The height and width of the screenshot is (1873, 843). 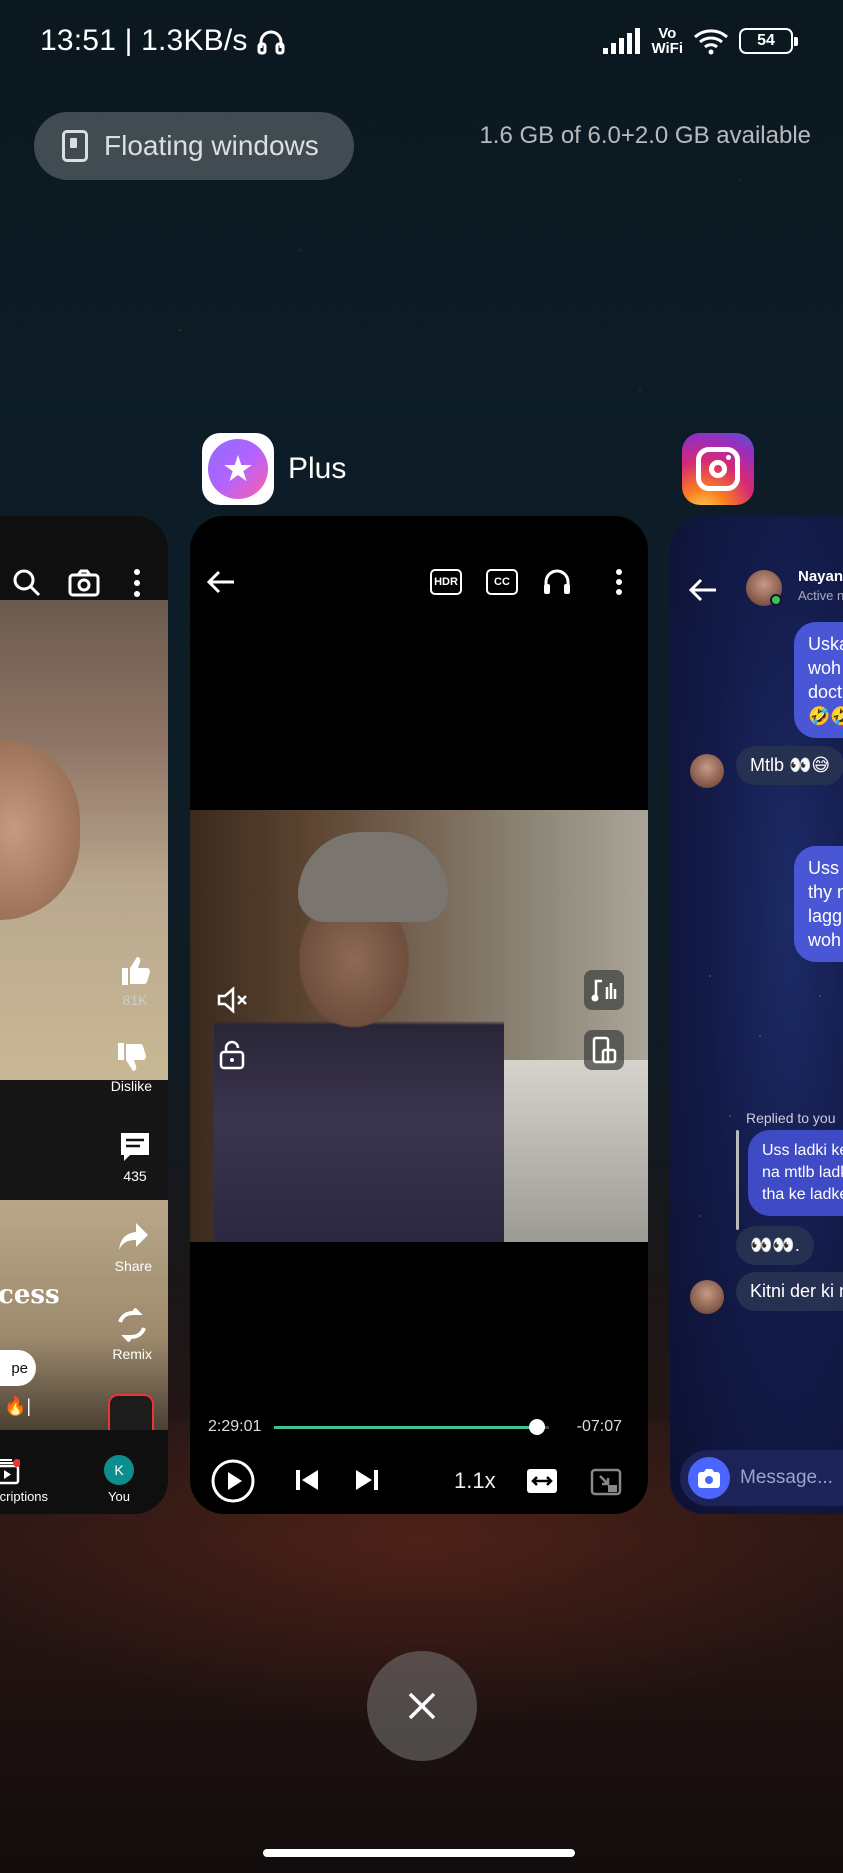 I want to click on quote-line: na mtlb ladk, so click(x=802, y=1172).